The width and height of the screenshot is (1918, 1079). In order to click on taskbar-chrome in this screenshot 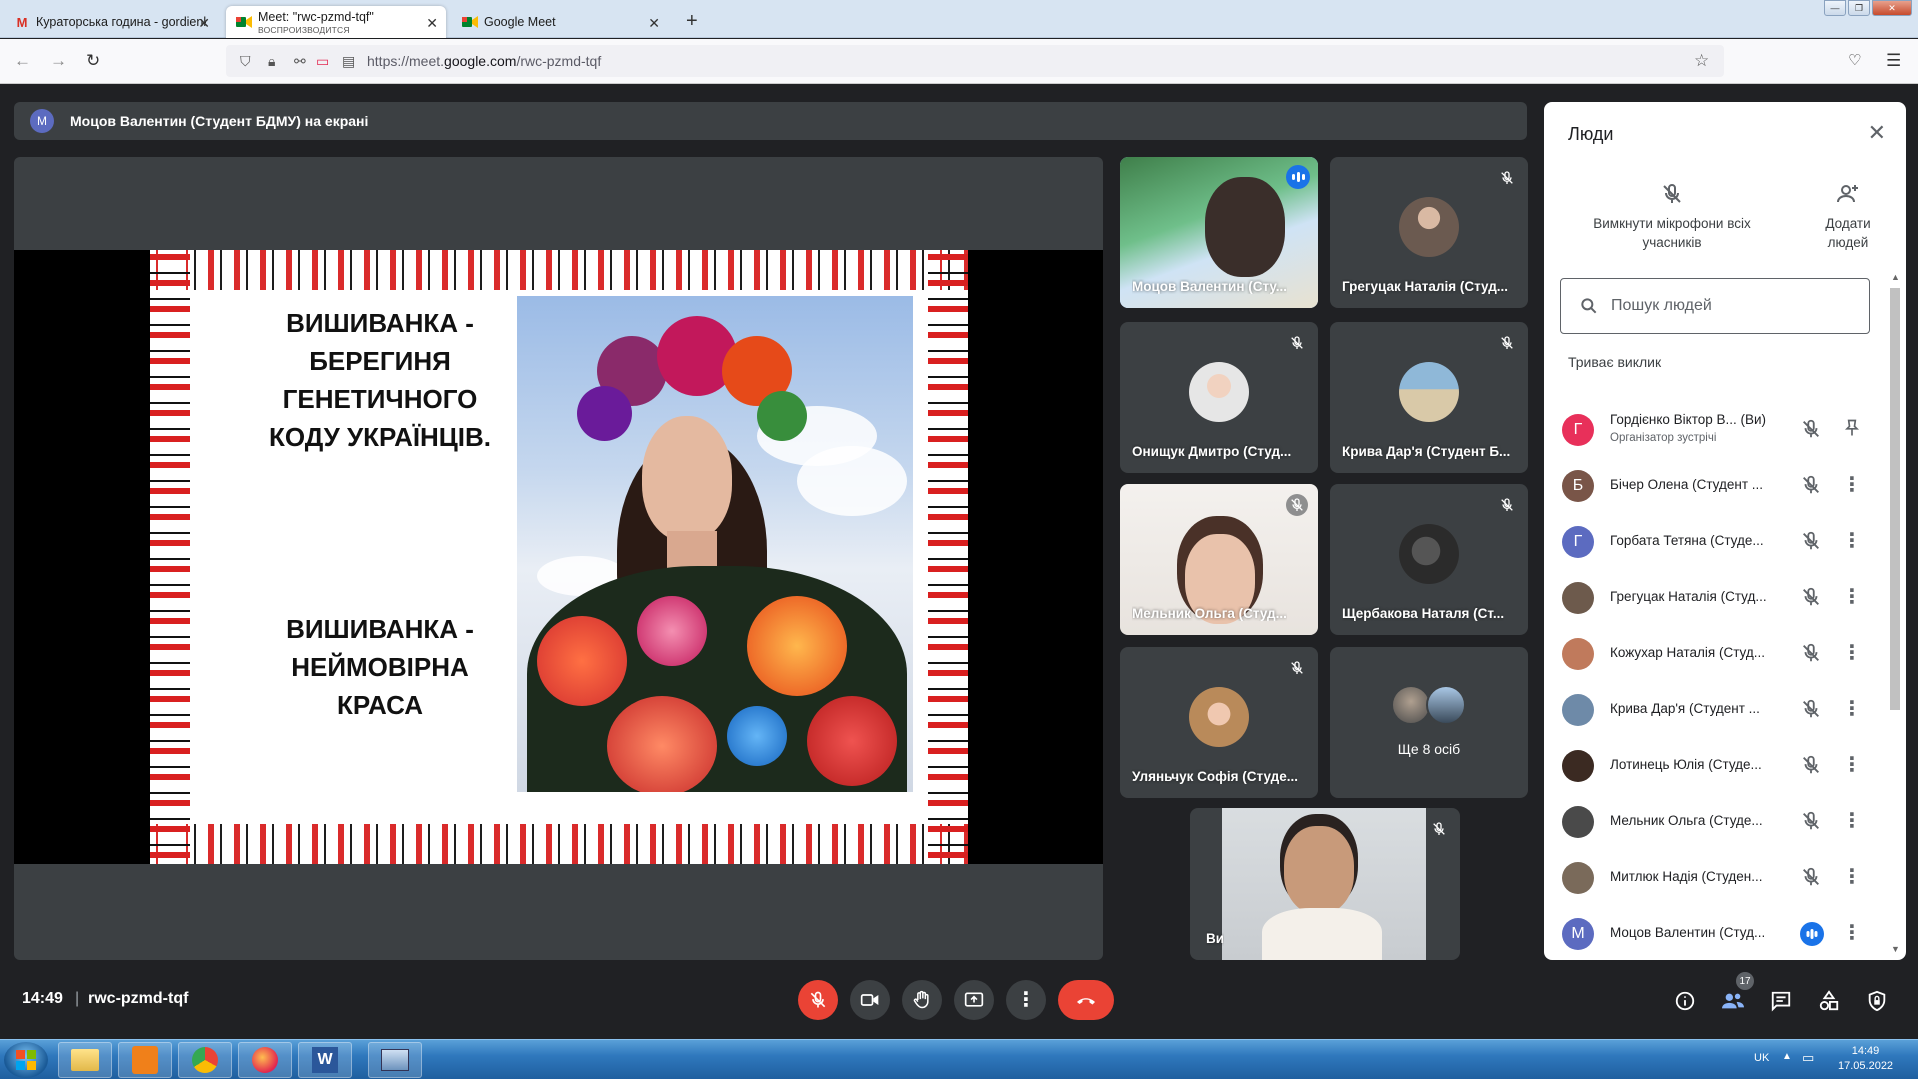, I will do `click(205, 1060)`.